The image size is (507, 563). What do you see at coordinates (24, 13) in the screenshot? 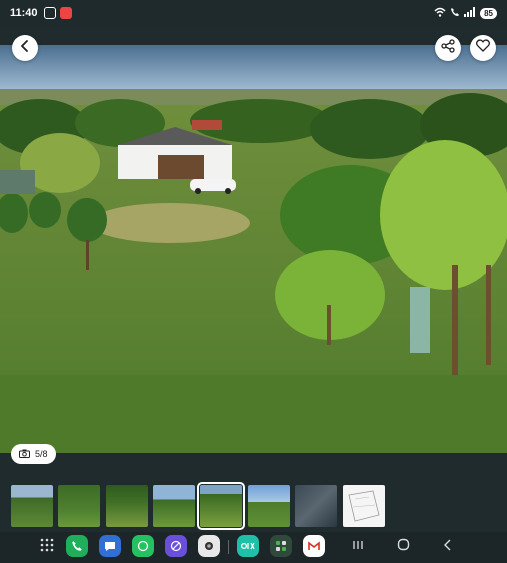
I see `status-time: 11:40` at bounding box center [24, 13].